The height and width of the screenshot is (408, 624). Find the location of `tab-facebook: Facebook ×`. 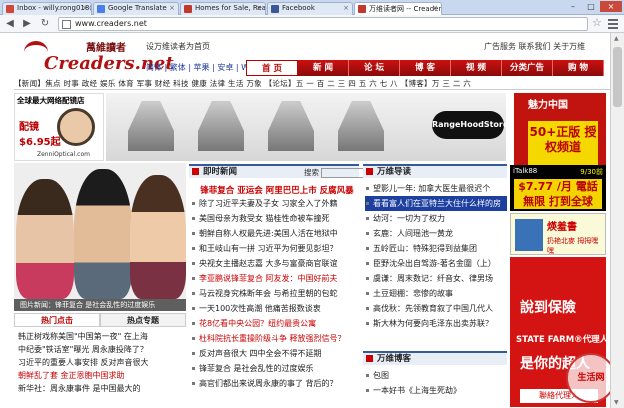

tab-facebook: Facebook × is located at coordinates (310, 8).